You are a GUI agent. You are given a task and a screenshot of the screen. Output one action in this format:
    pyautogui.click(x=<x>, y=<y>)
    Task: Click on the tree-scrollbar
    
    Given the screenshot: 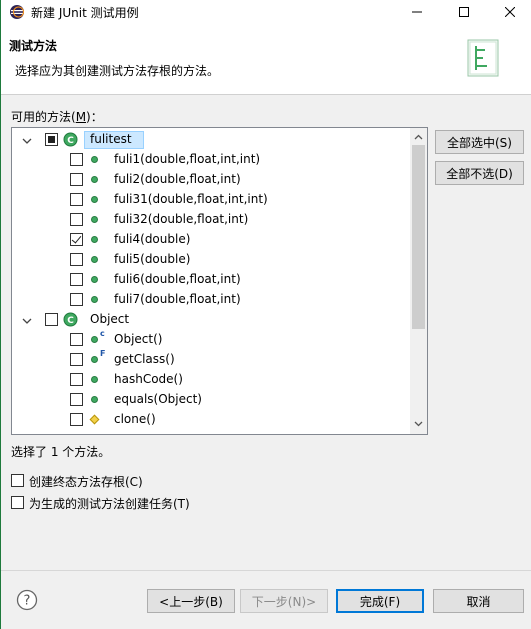 What is the action you would take?
    pyautogui.click(x=418, y=281)
    